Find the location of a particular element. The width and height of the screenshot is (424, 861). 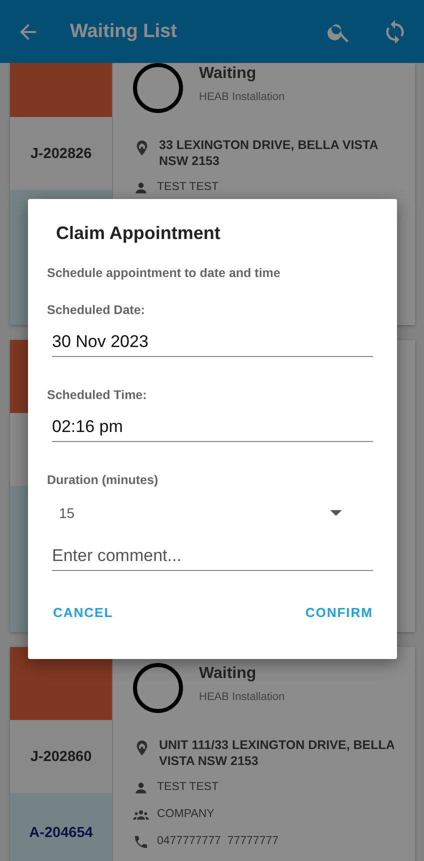

address: 33 LEXINGTON DRIVE, BELLA VISTA NSW 2153 is located at coordinates (269, 153).